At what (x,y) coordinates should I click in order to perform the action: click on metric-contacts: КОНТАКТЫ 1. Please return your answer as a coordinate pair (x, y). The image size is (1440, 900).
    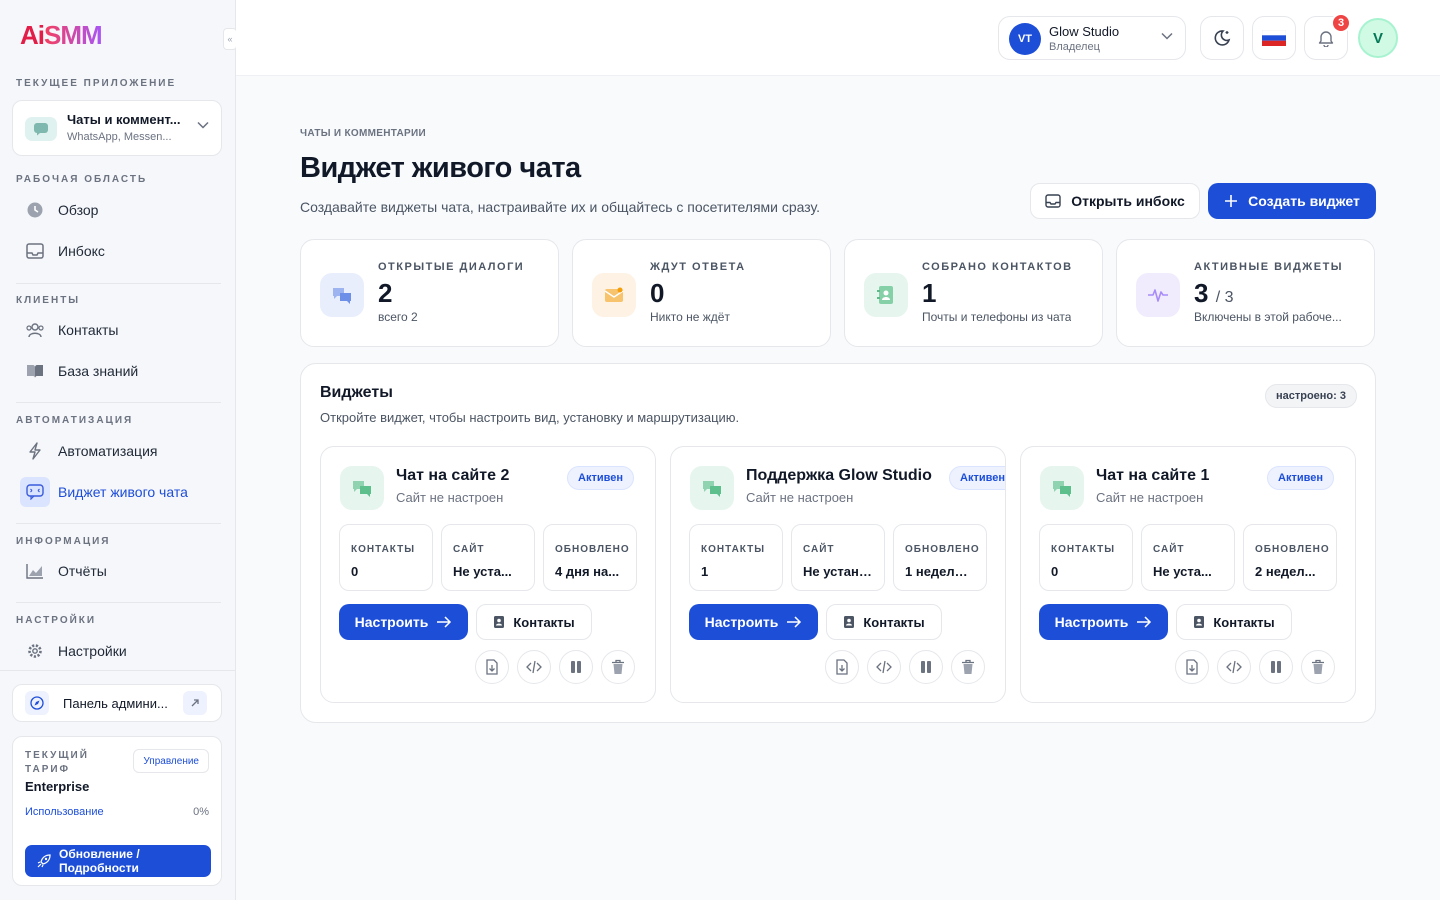
    Looking at the image, I should click on (736, 557).